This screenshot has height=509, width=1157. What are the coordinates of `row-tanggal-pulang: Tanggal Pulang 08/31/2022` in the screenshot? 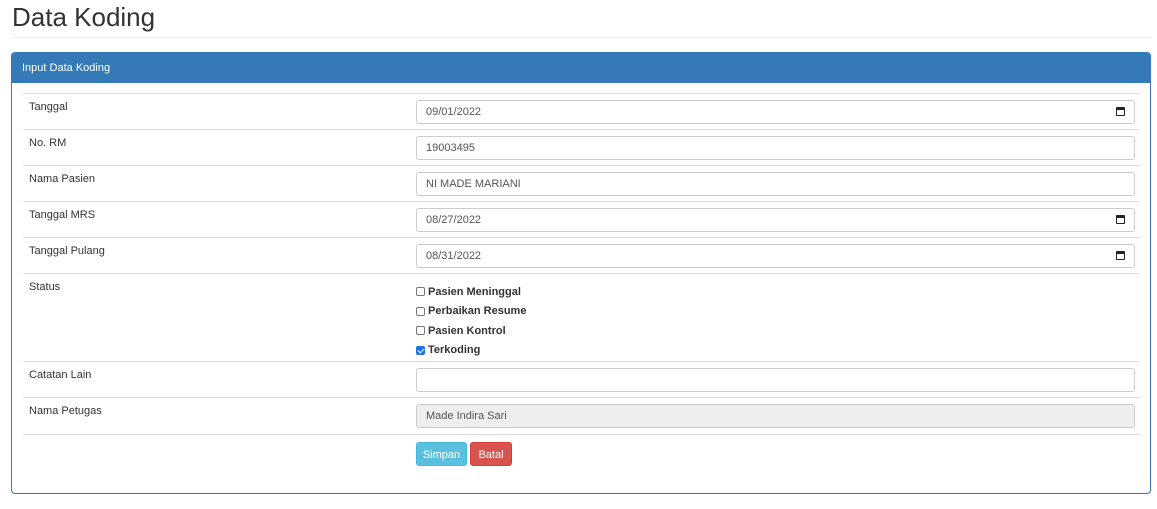 It's located at (581, 255).